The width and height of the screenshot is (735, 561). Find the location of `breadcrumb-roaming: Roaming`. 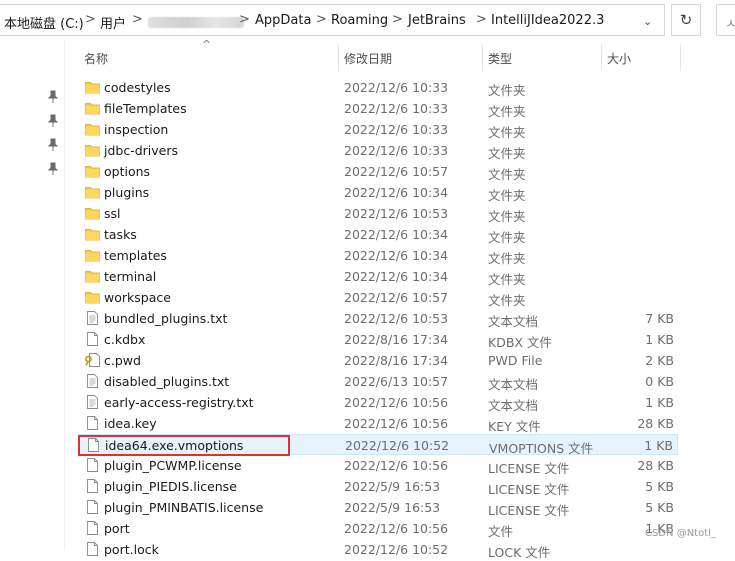

breadcrumb-roaming: Roaming is located at coordinates (359, 20).